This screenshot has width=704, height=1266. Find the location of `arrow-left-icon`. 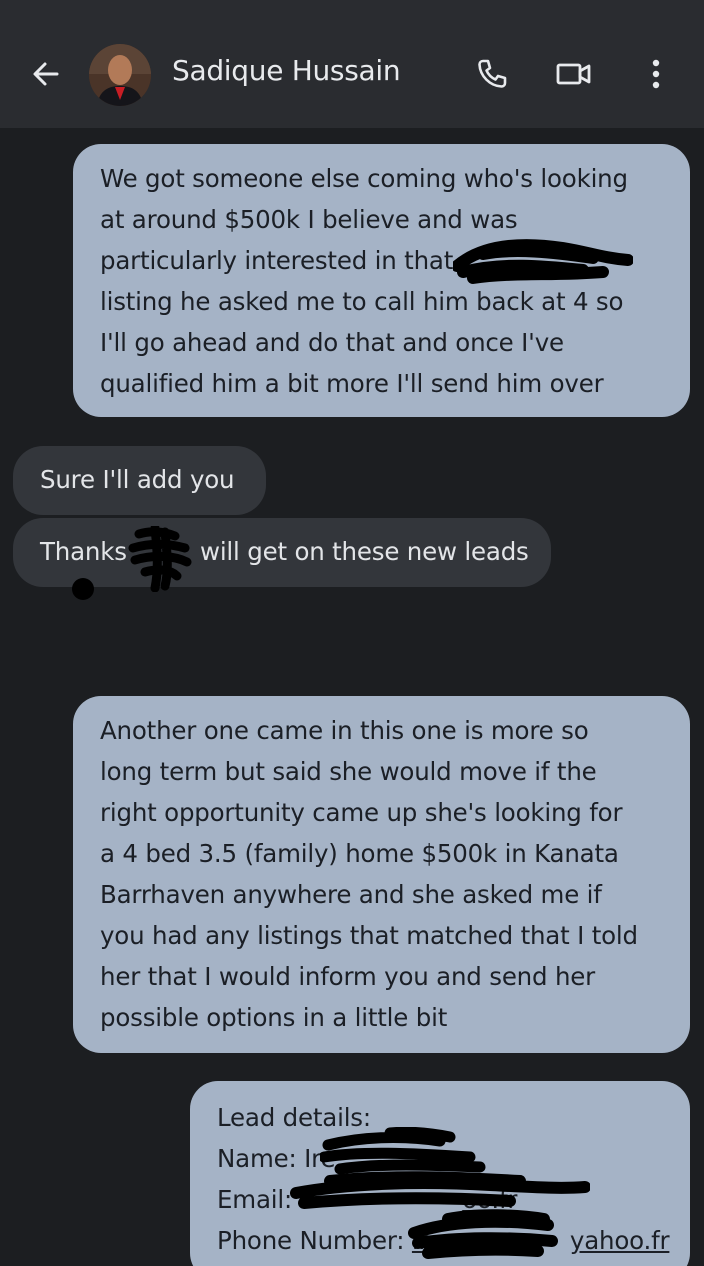

arrow-left-icon is located at coordinates (46, 74).